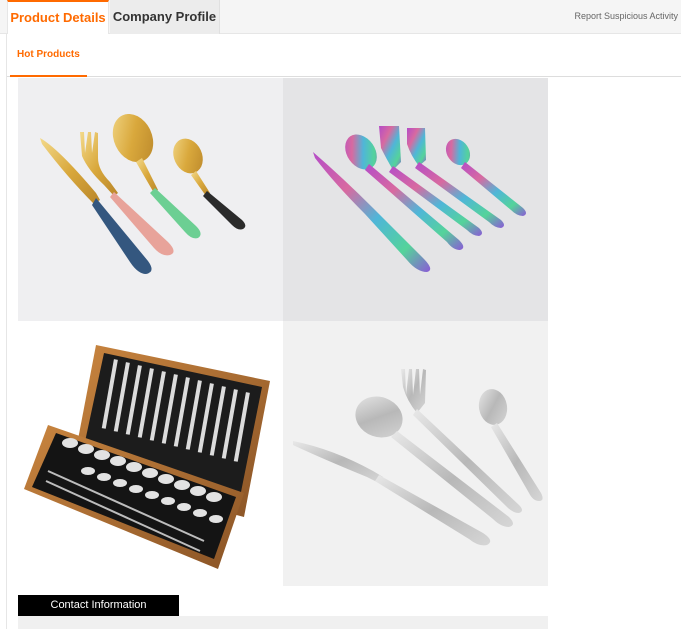 The height and width of the screenshot is (629, 681). I want to click on silver-cutlery-set-icon, so click(418, 457).